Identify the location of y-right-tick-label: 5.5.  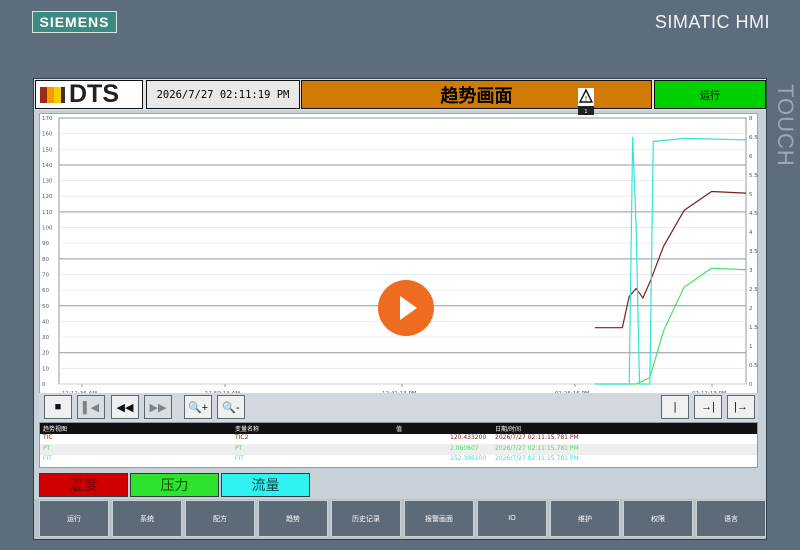
(753, 176).